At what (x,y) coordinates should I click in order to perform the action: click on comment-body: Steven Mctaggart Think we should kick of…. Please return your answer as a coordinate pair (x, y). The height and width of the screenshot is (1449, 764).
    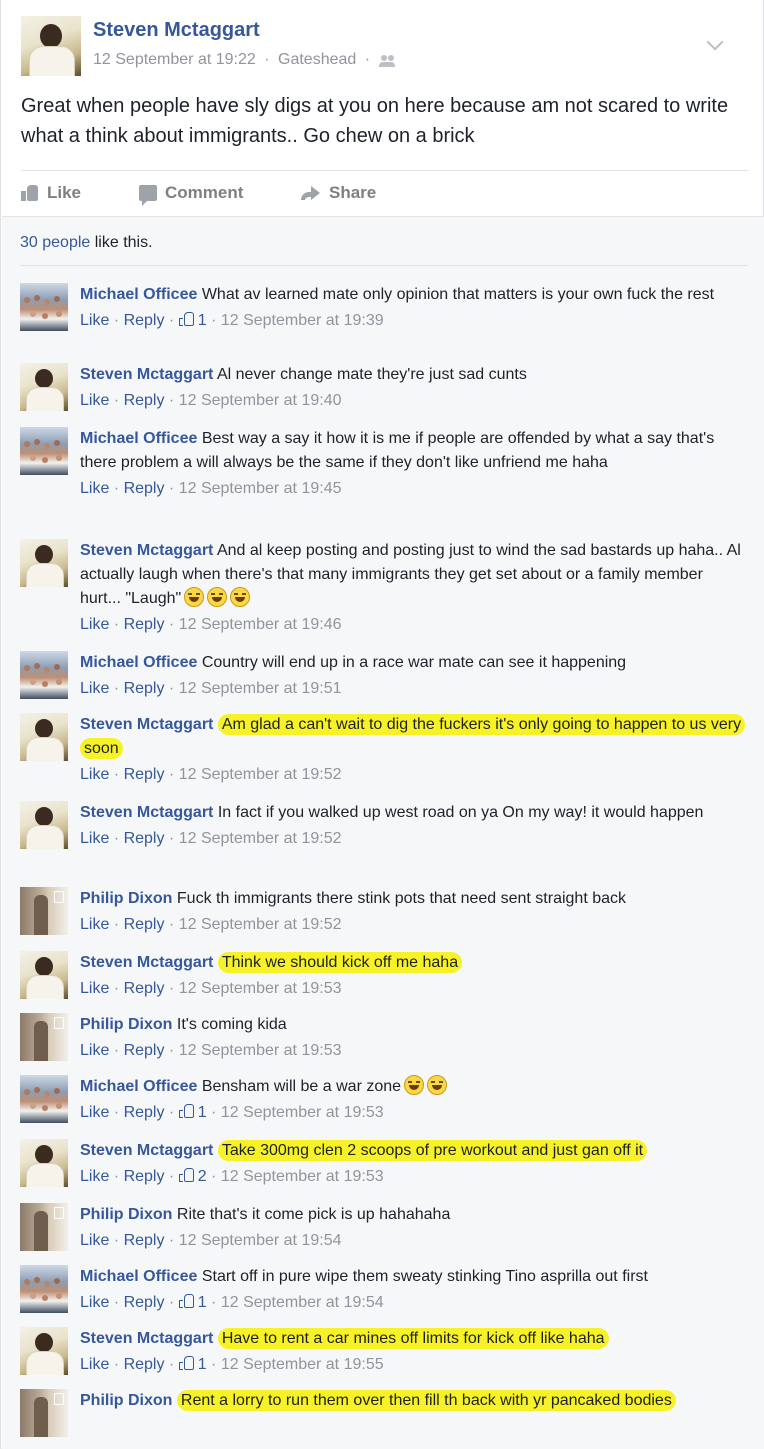
    Looking at the image, I should click on (412, 975).